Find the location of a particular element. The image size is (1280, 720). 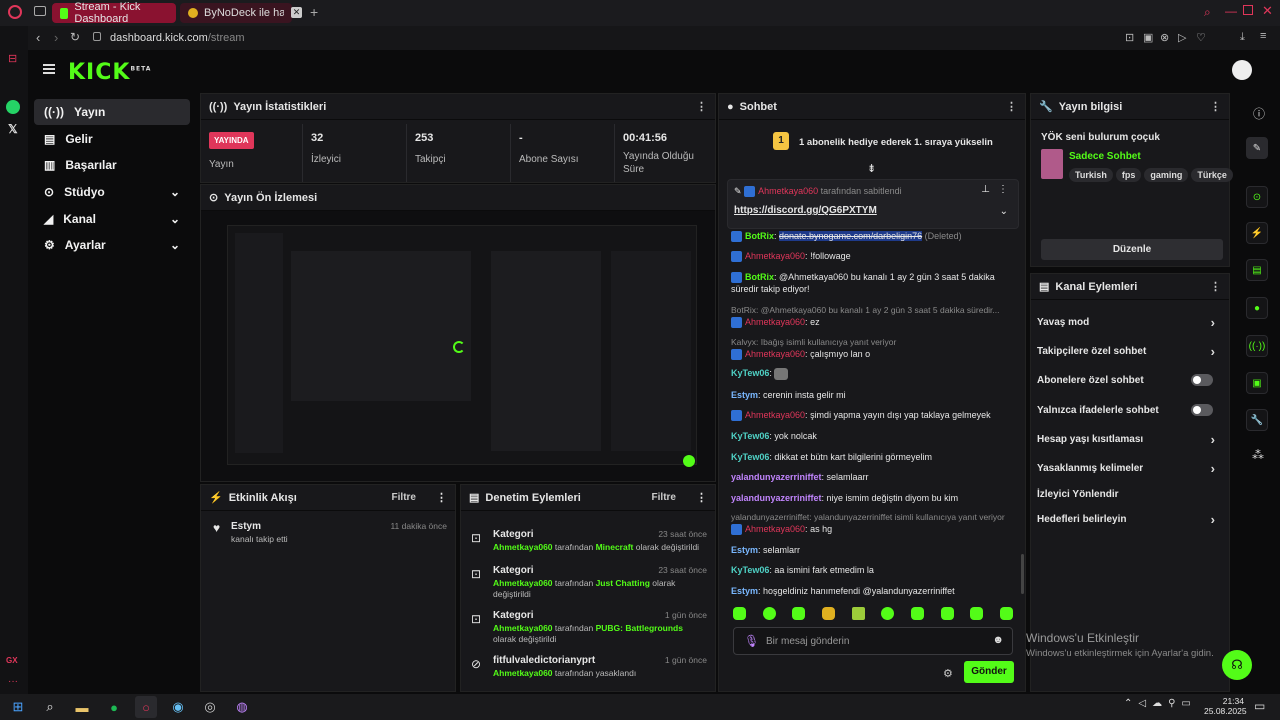

whatsapp-icon is located at coordinates (13, 107).